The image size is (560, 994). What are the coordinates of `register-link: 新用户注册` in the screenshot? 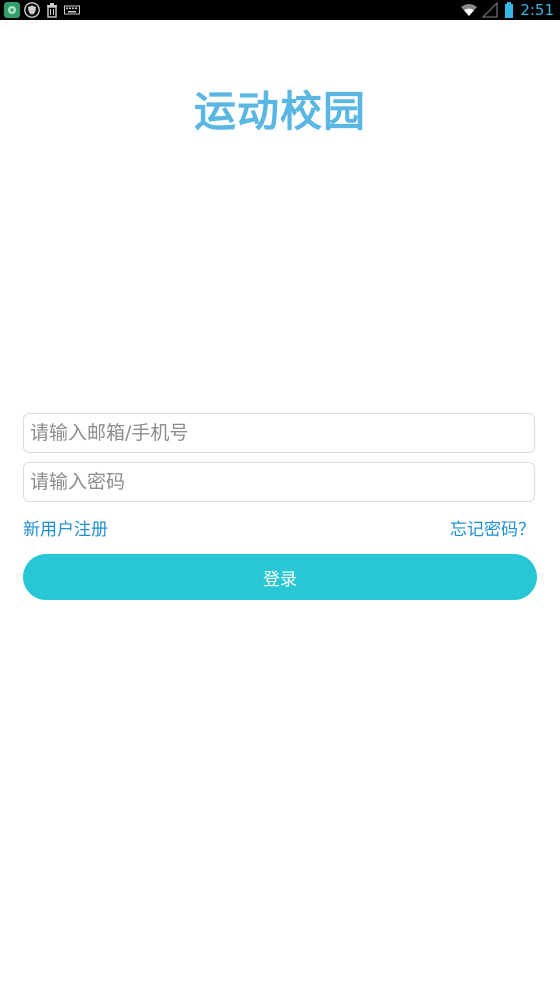 It's located at (65, 530).